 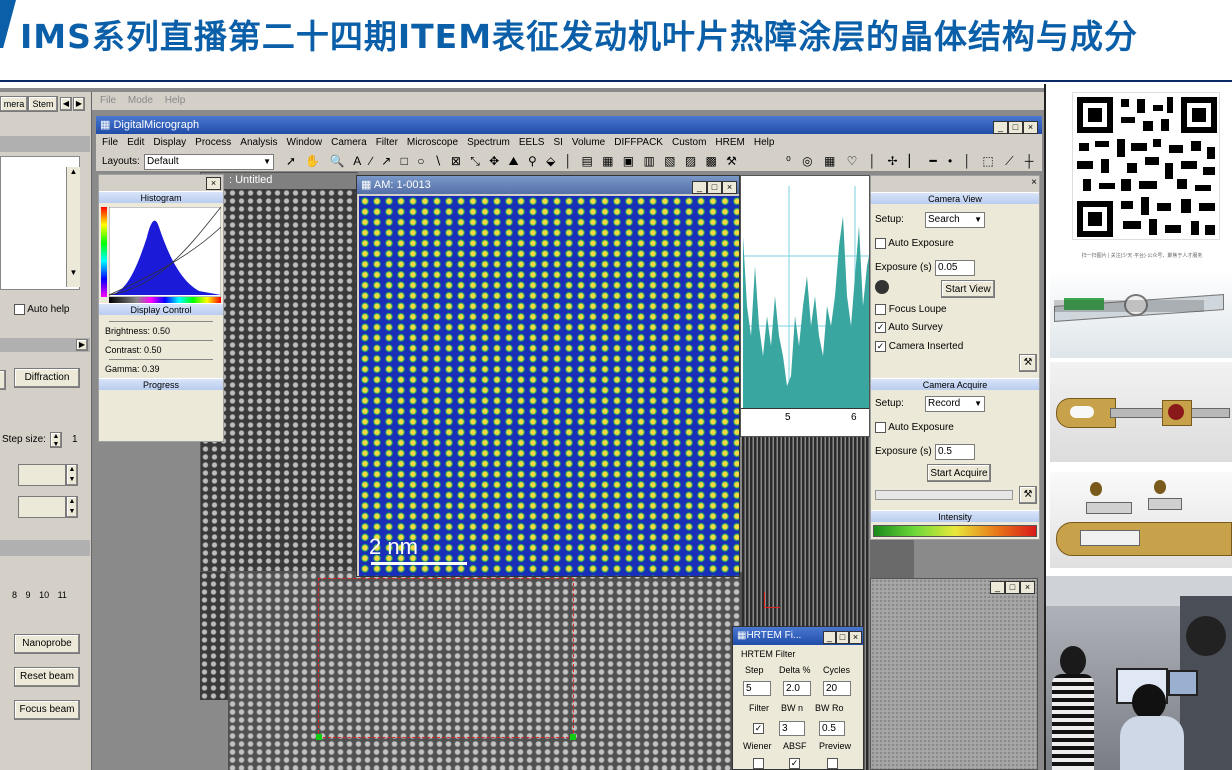 I want to click on menu-filter: Filter, so click(x=387, y=142).